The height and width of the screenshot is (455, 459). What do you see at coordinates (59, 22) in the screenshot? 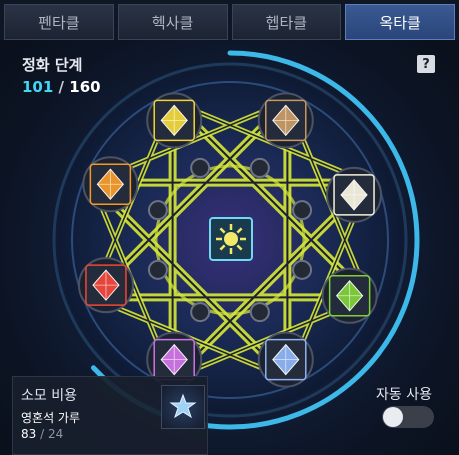
I see `tab-pentacle: 펜타클` at bounding box center [59, 22].